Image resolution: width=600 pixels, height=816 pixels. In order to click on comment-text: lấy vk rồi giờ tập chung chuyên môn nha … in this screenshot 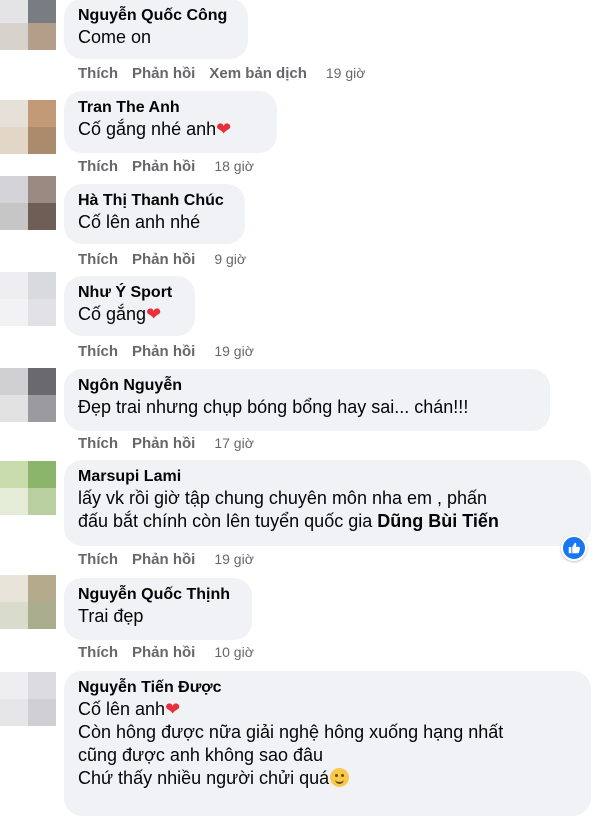, I will do `click(288, 509)`.